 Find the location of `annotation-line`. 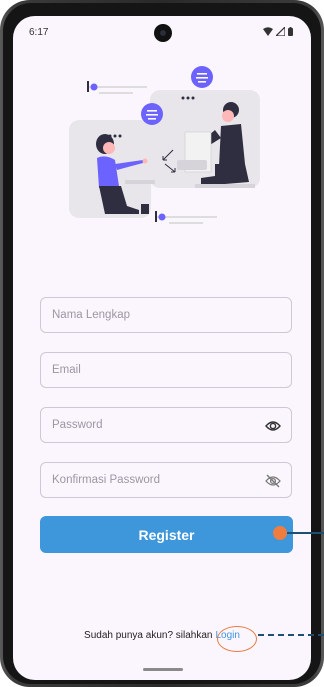

annotation-line is located at coordinates (305, 533).